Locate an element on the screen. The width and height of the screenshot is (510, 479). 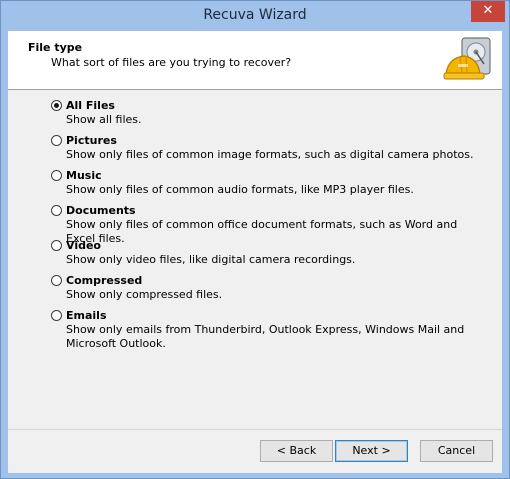
option-label: Video is located at coordinates (83, 245).